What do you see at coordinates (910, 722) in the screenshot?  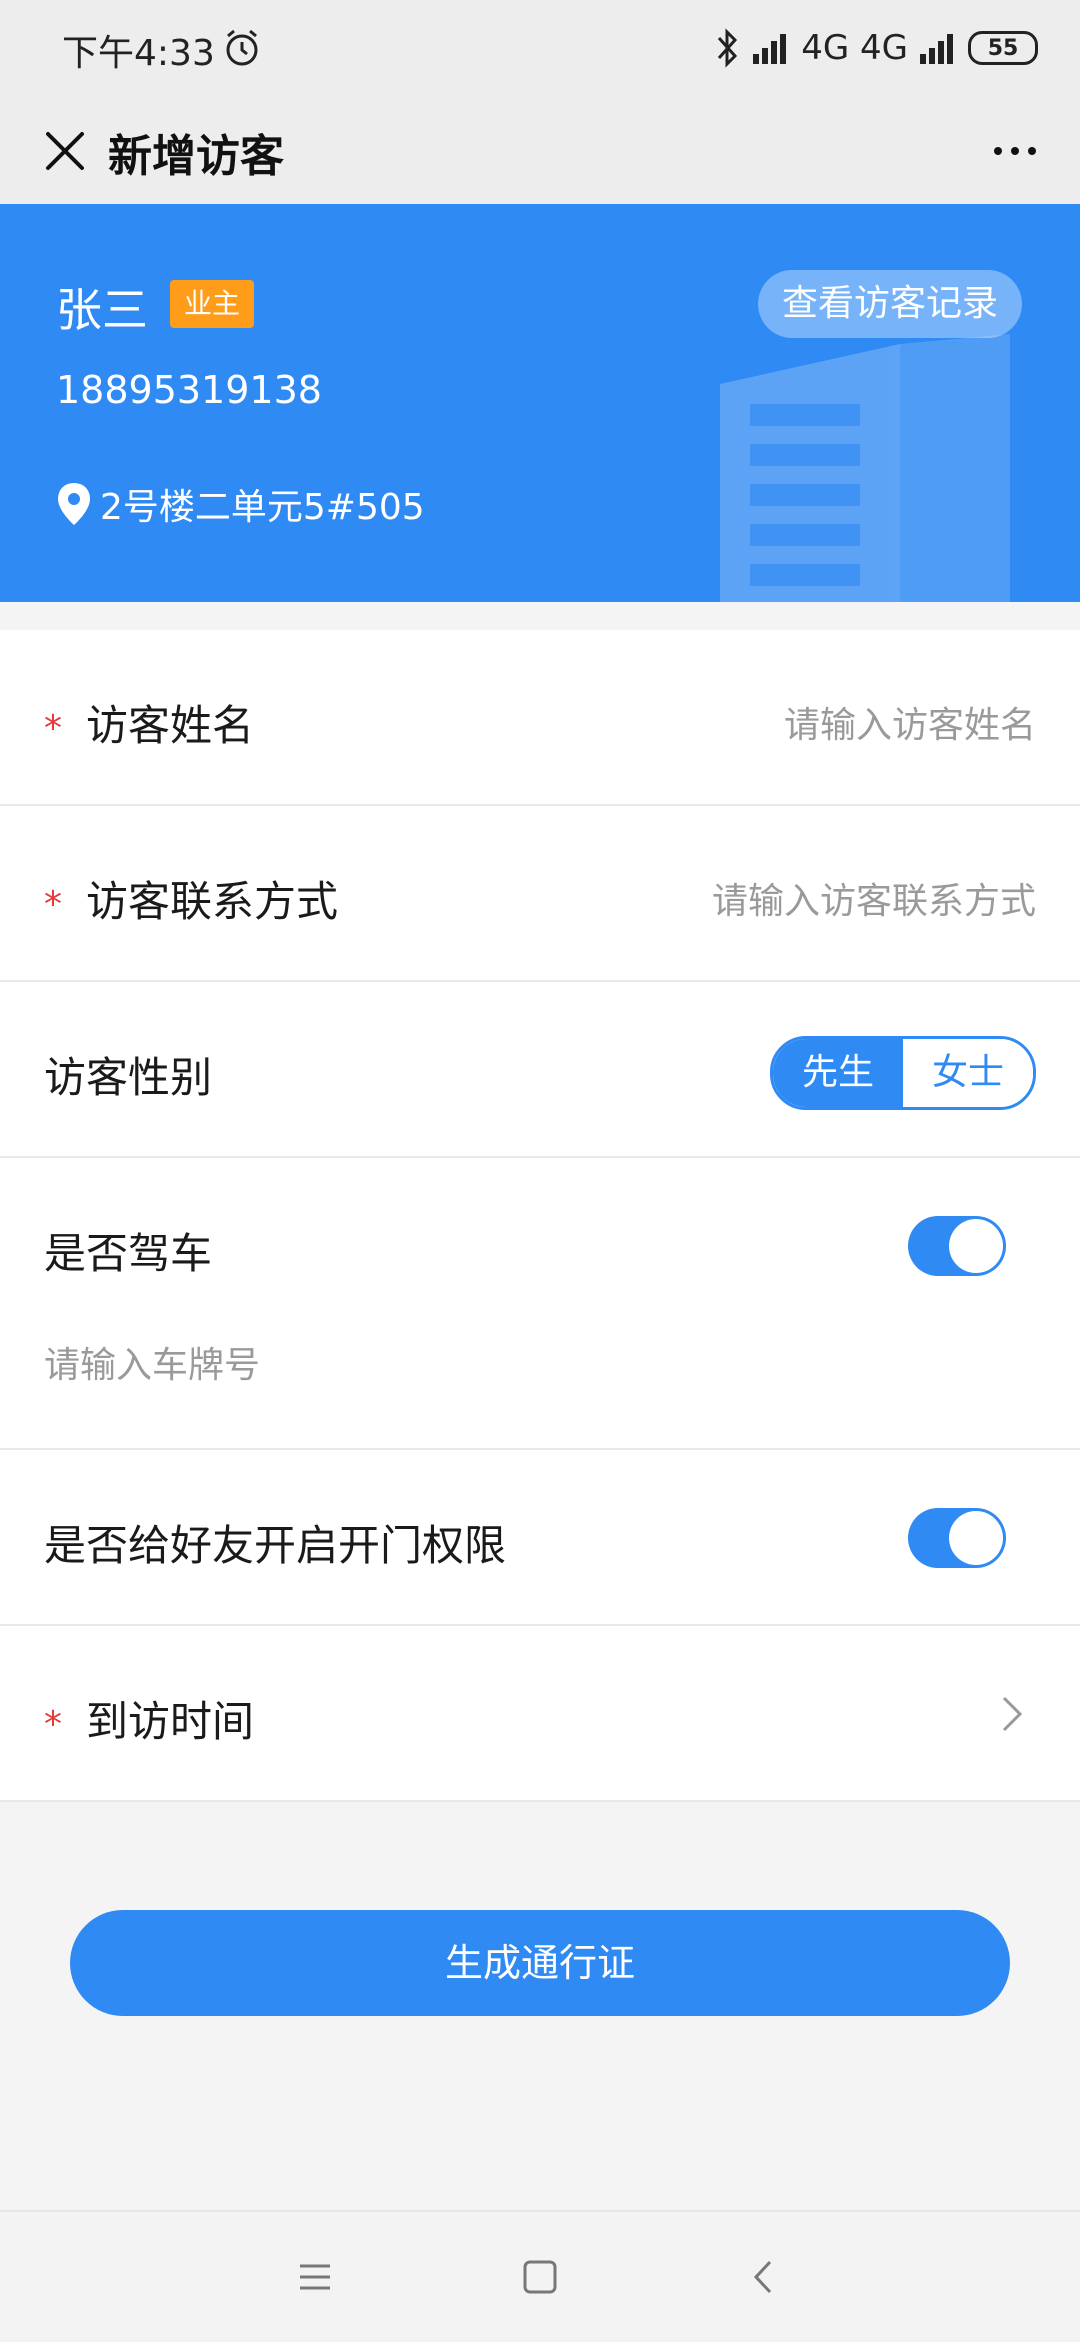 I see `visitor-name-input: 请输入访客姓名` at bounding box center [910, 722].